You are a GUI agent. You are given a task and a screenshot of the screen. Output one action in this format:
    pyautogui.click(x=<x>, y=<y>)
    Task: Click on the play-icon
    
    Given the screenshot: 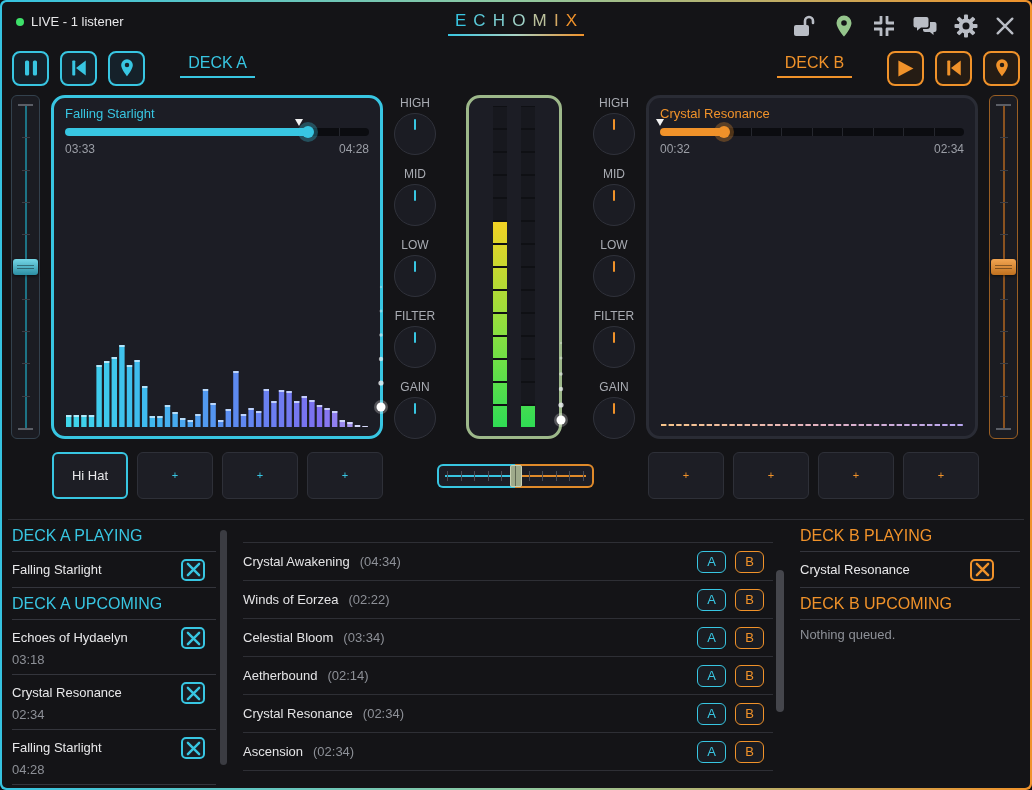 What is the action you would take?
    pyautogui.click(x=905, y=68)
    